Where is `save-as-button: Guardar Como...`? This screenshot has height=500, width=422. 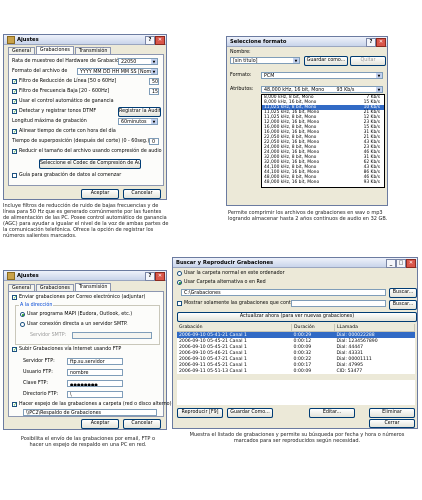 save-as-button: Guardar Como... is located at coordinates (250, 413).